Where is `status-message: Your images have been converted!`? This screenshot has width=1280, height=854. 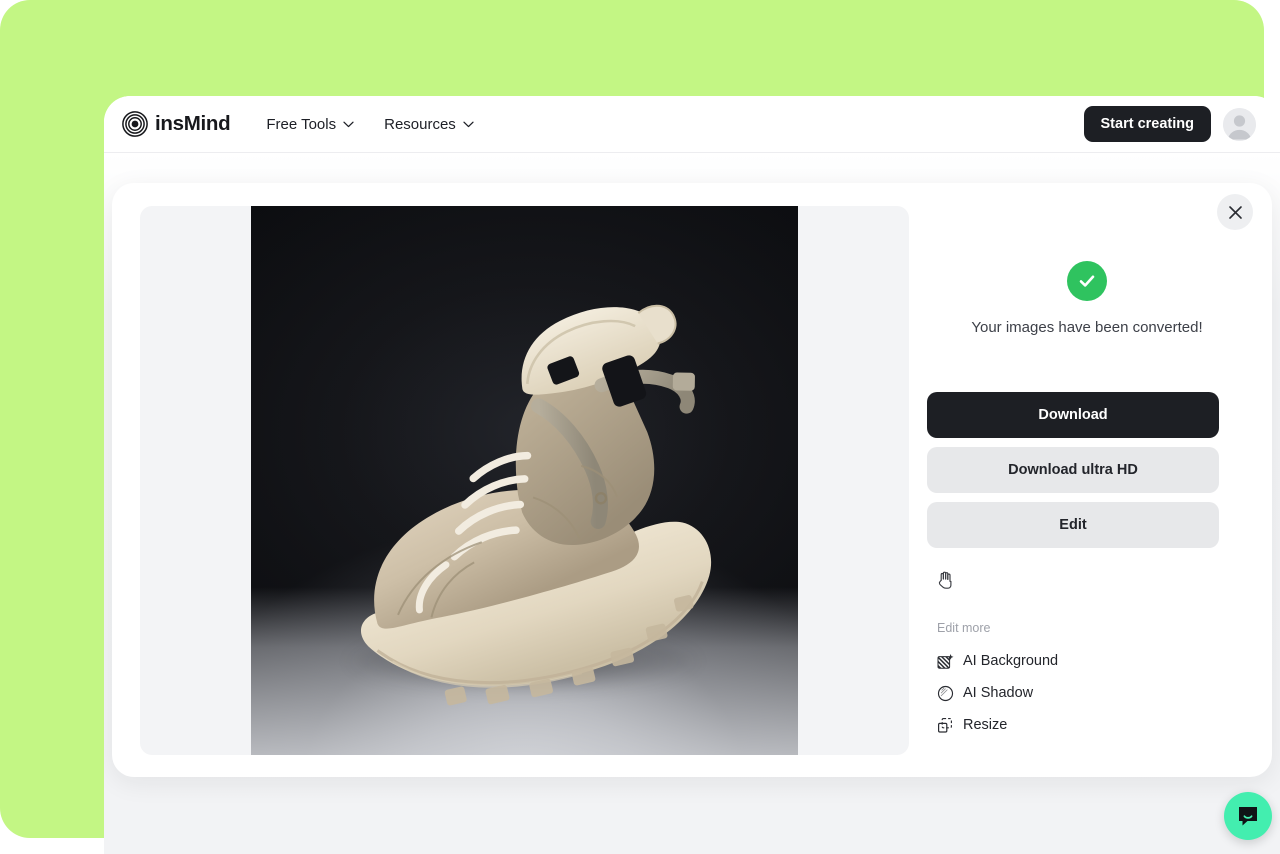 status-message: Your images have been converted! is located at coordinates (1087, 327).